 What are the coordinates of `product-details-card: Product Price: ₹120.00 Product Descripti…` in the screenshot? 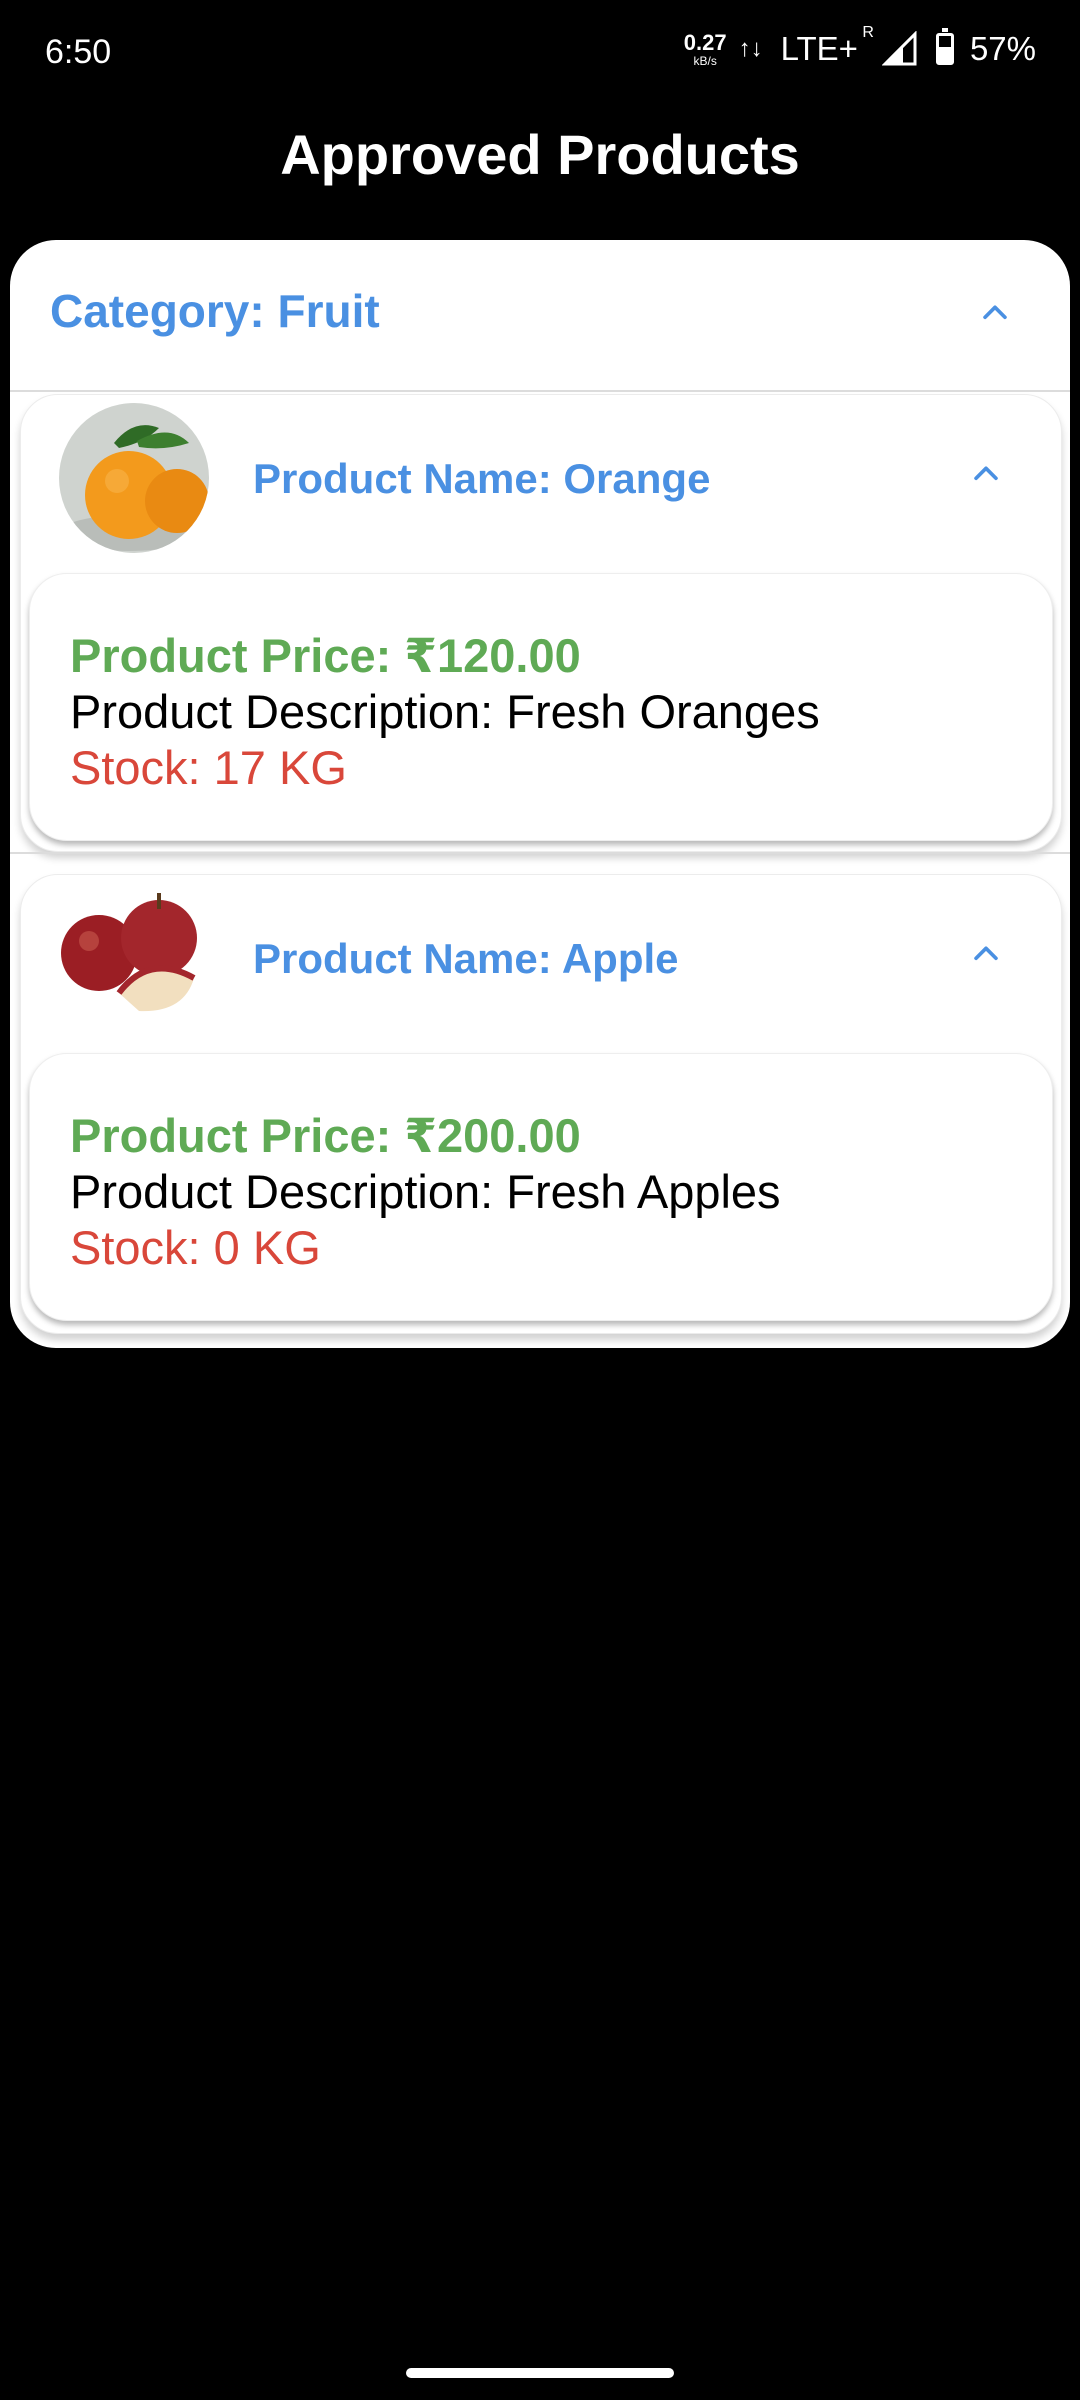 It's located at (541, 707).